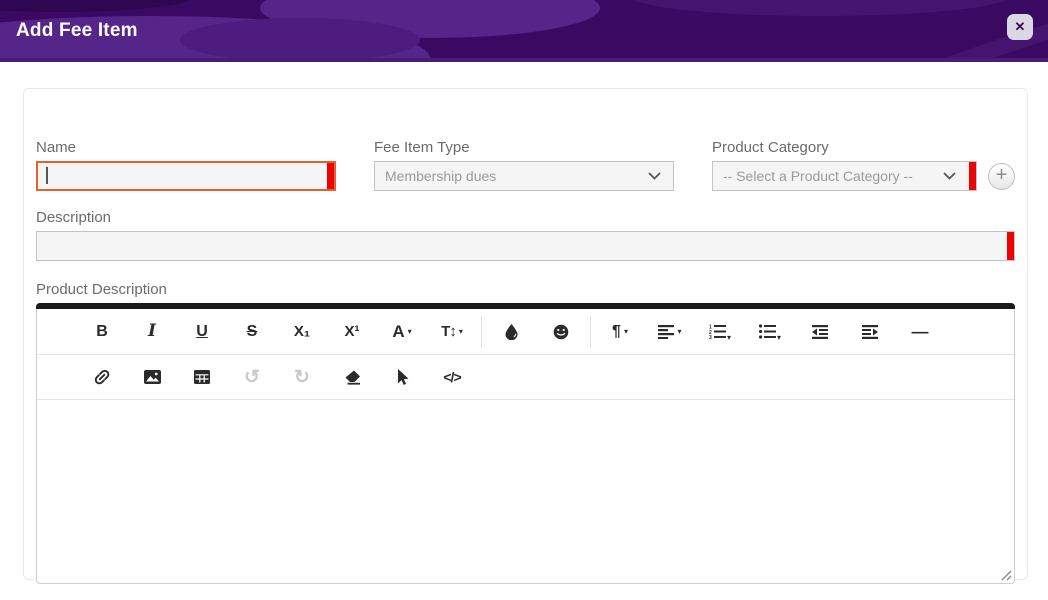  I want to click on strikethrough-button: S, so click(252, 332).